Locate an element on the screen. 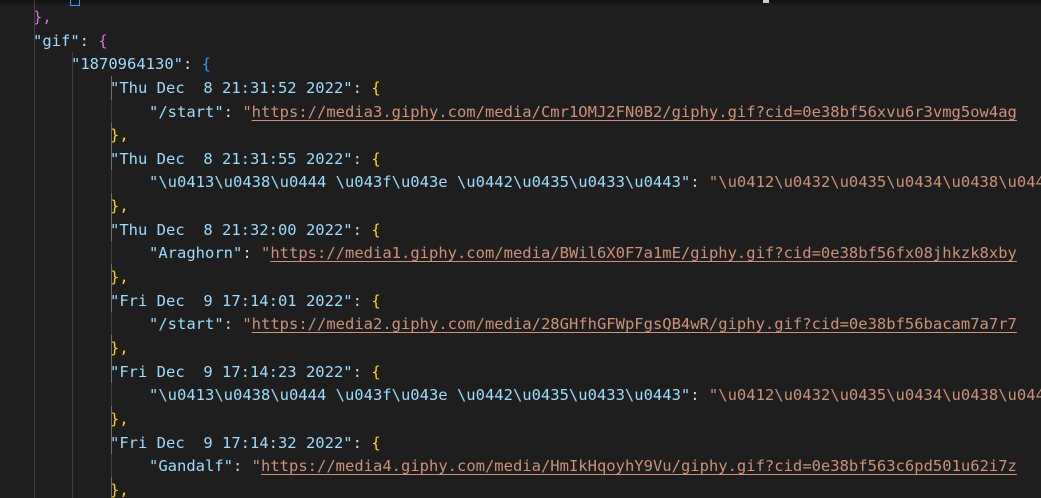  json-key: "Gandalf" is located at coordinates (191, 466).